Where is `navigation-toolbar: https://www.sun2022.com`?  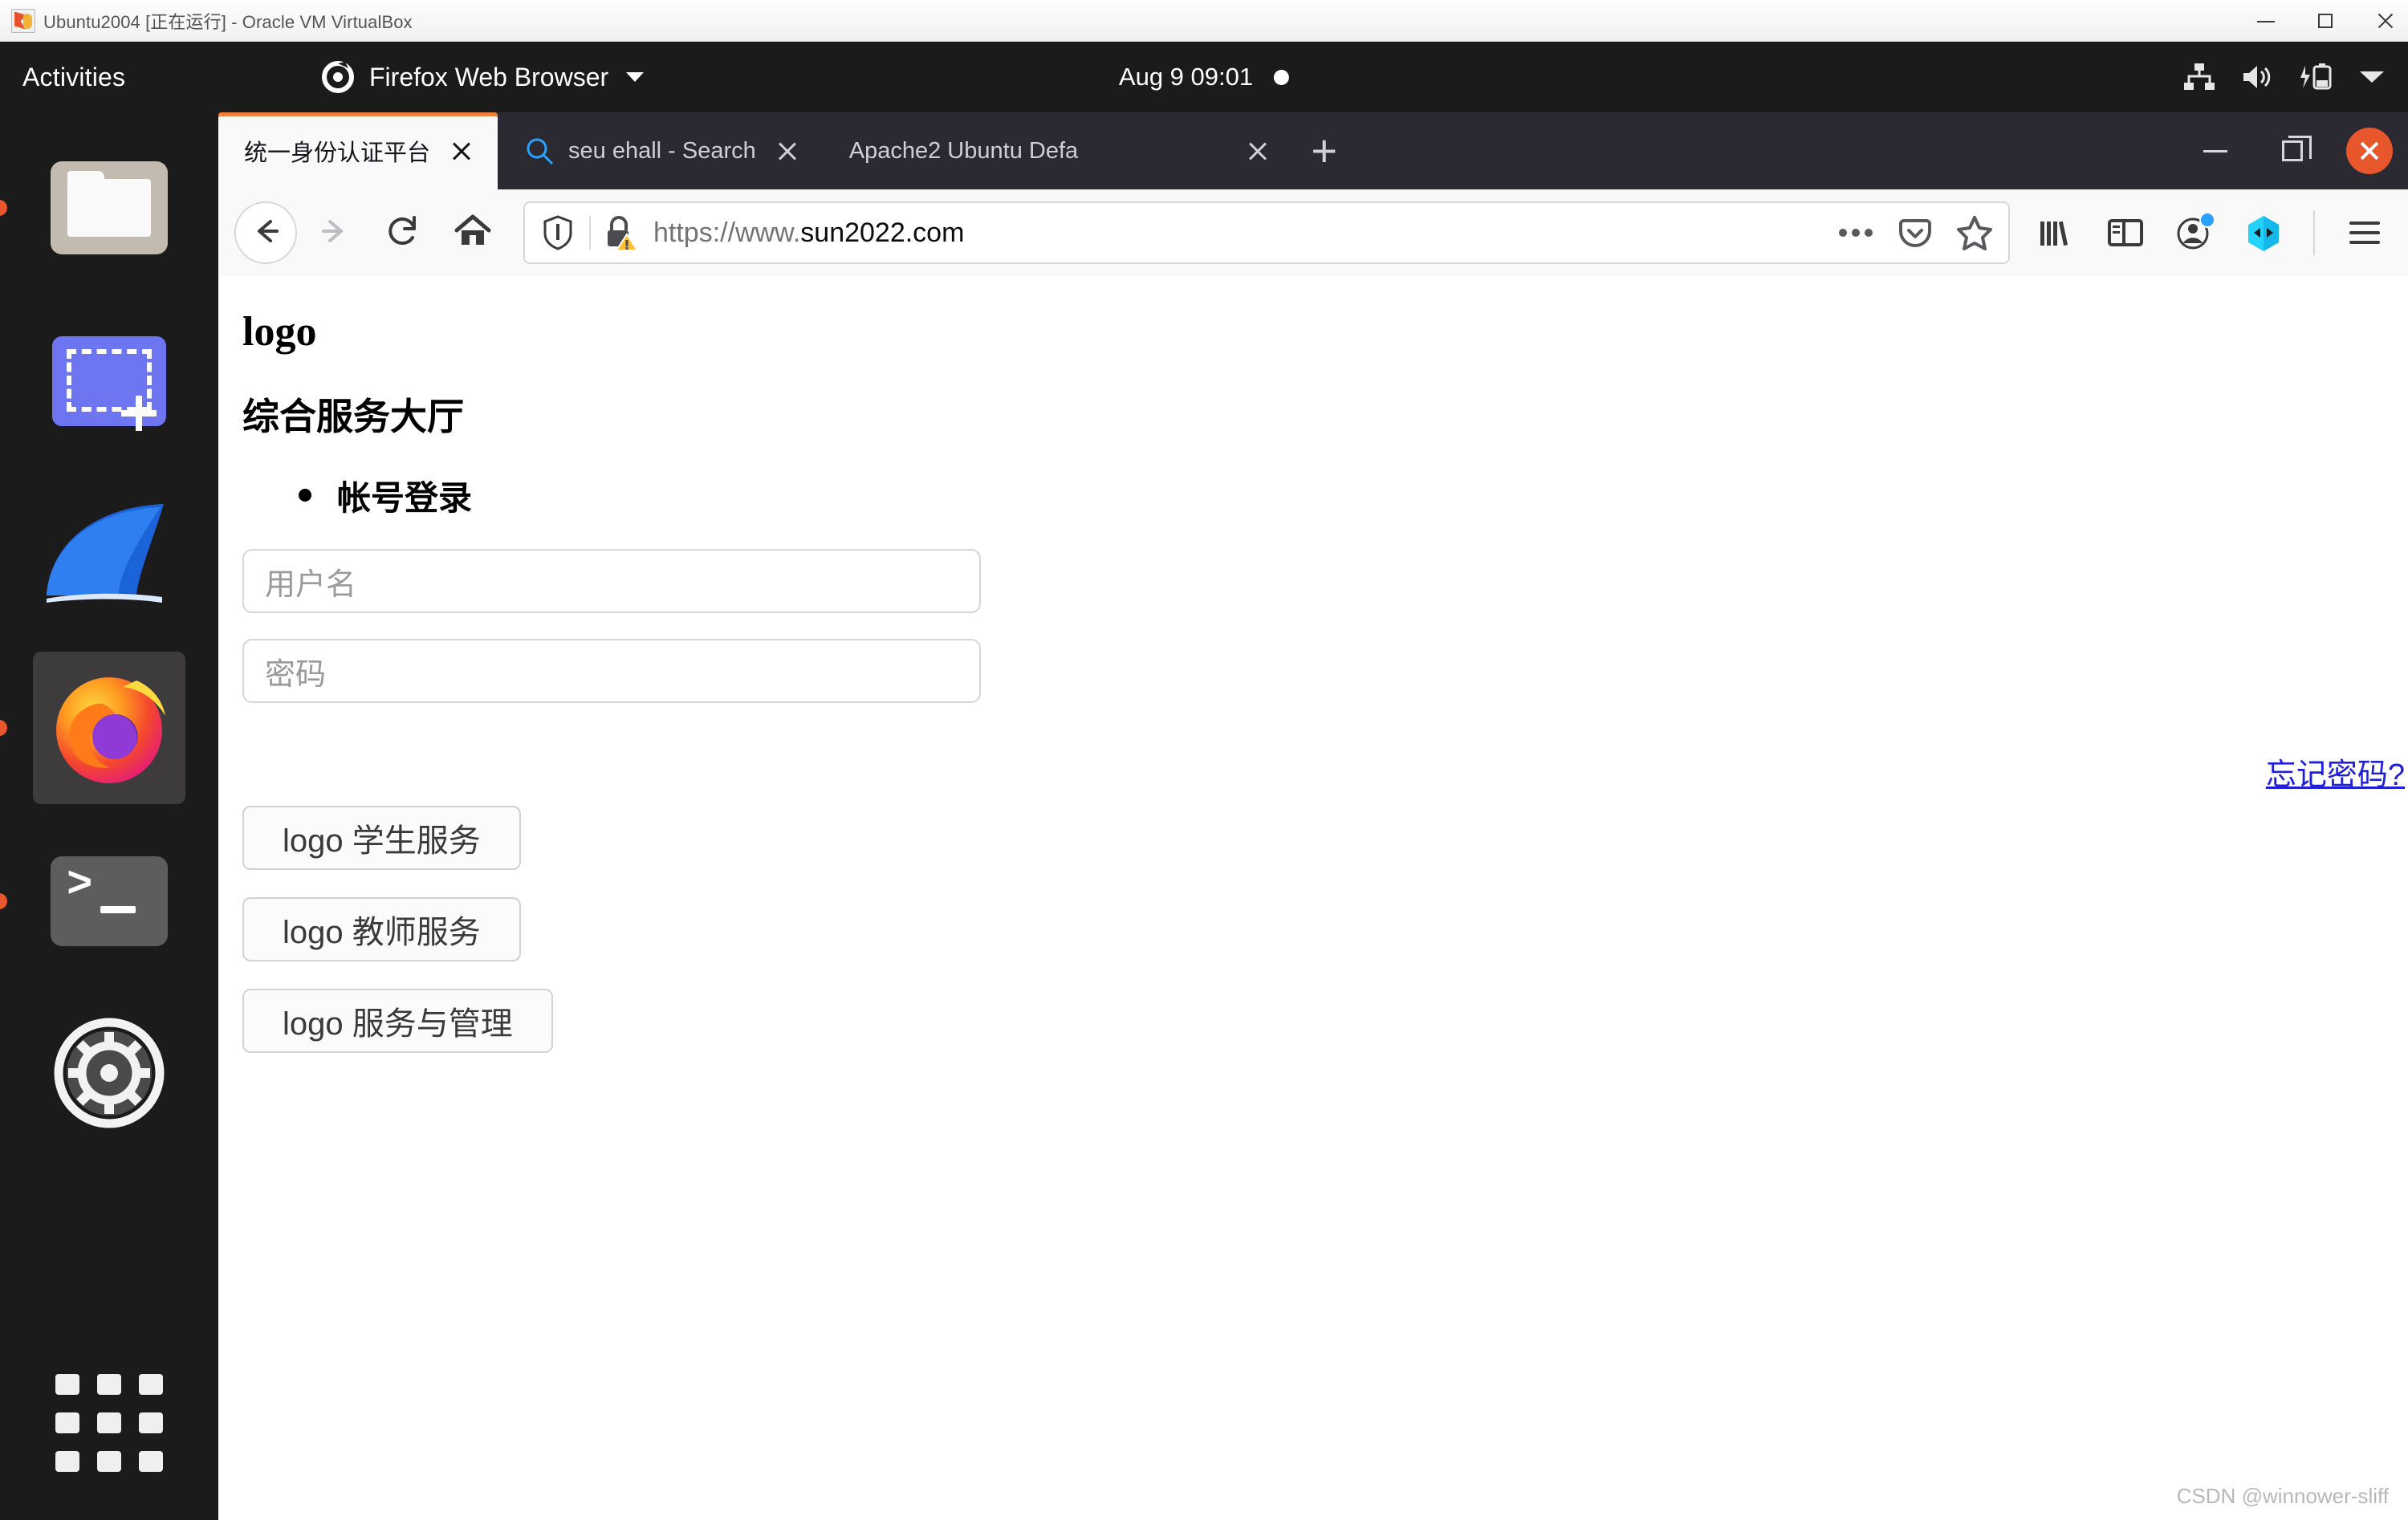 navigation-toolbar: https://www.sun2022.com is located at coordinates (1313, 232).